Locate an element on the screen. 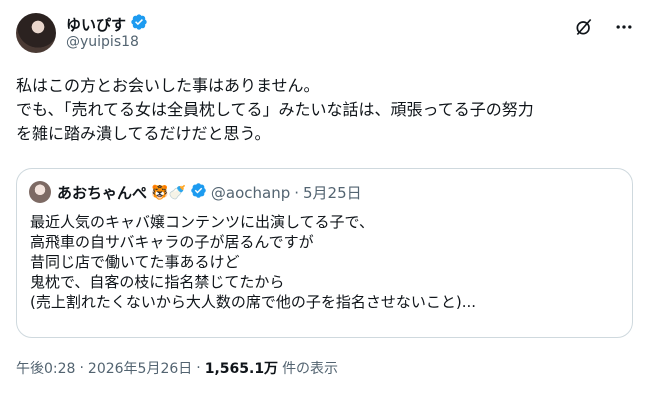 The height and width of the screenshot is (394, 649). quote-line: 高飛車の自サバキャラの子が居るんですが is located at coordinates (172, 242).